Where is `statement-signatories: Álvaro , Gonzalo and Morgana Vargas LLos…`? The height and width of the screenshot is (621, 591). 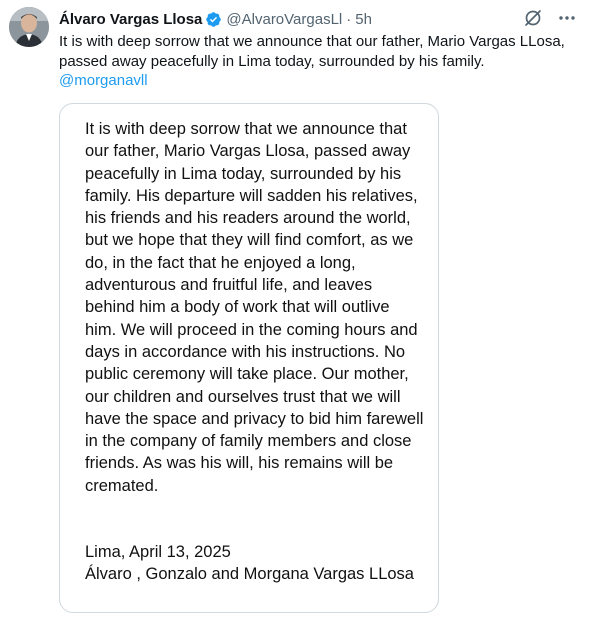 statement-signatories: Álvaro , Gonzalo and Morgana Vargas LLos… is located at coordinates (249, 574).